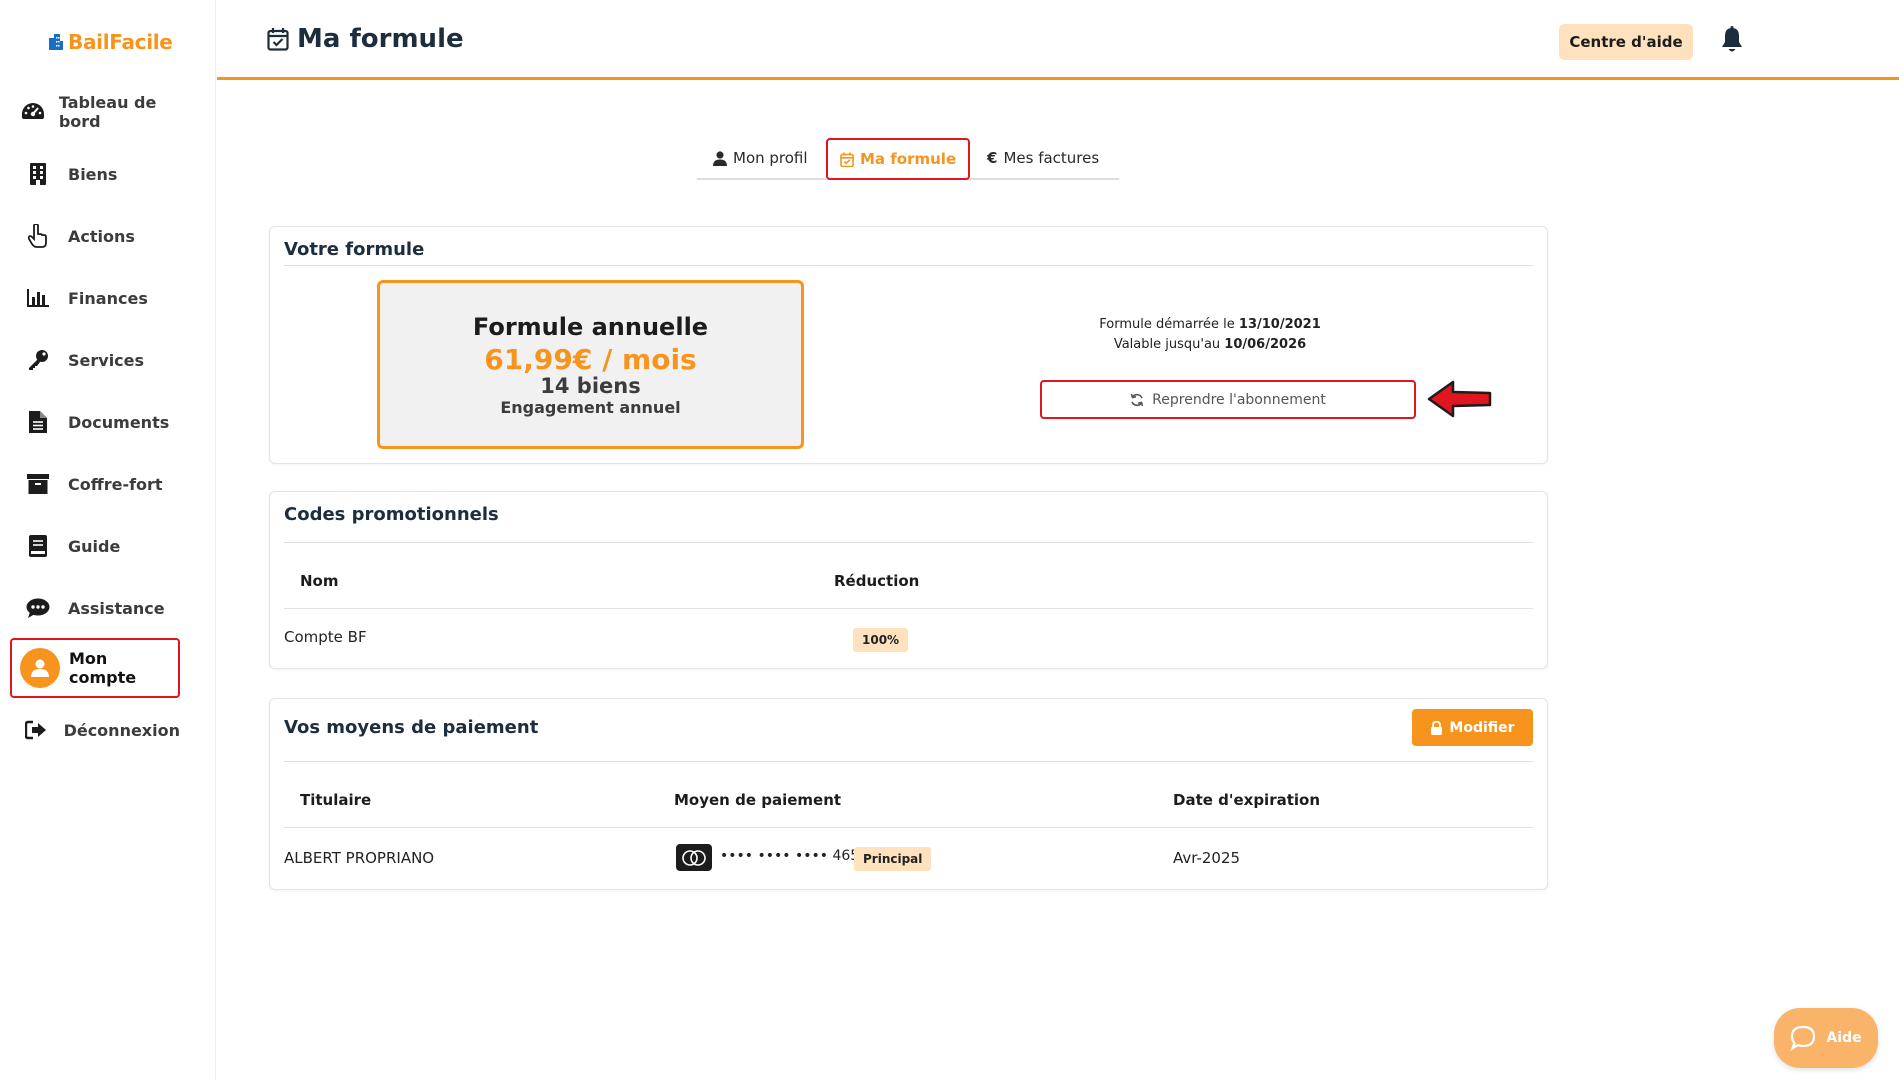 The height and width of the screenshot is (1080, 1899). What do you see at coordinates (1265, 344) in the screenshot?
I see `valid-date: 10/06/2026` at bounding box center [1265, 344].